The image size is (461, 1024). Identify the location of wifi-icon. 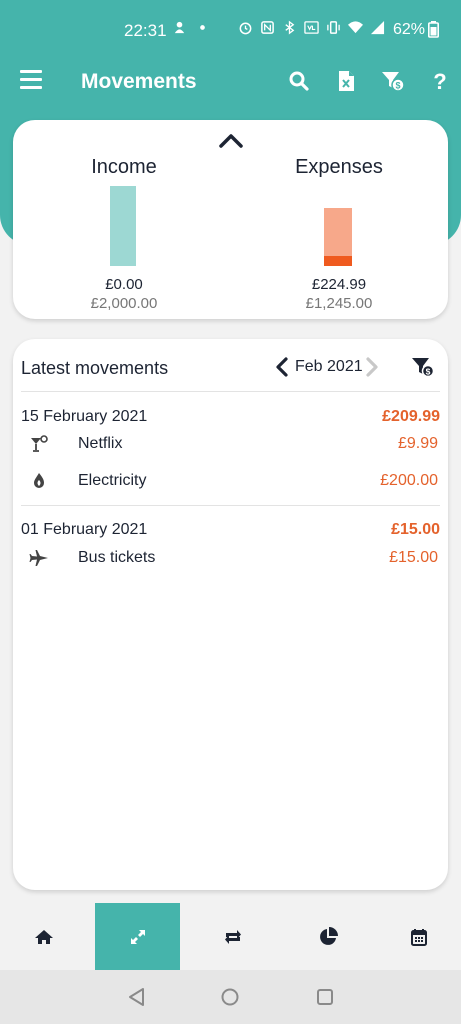
(355, 27).